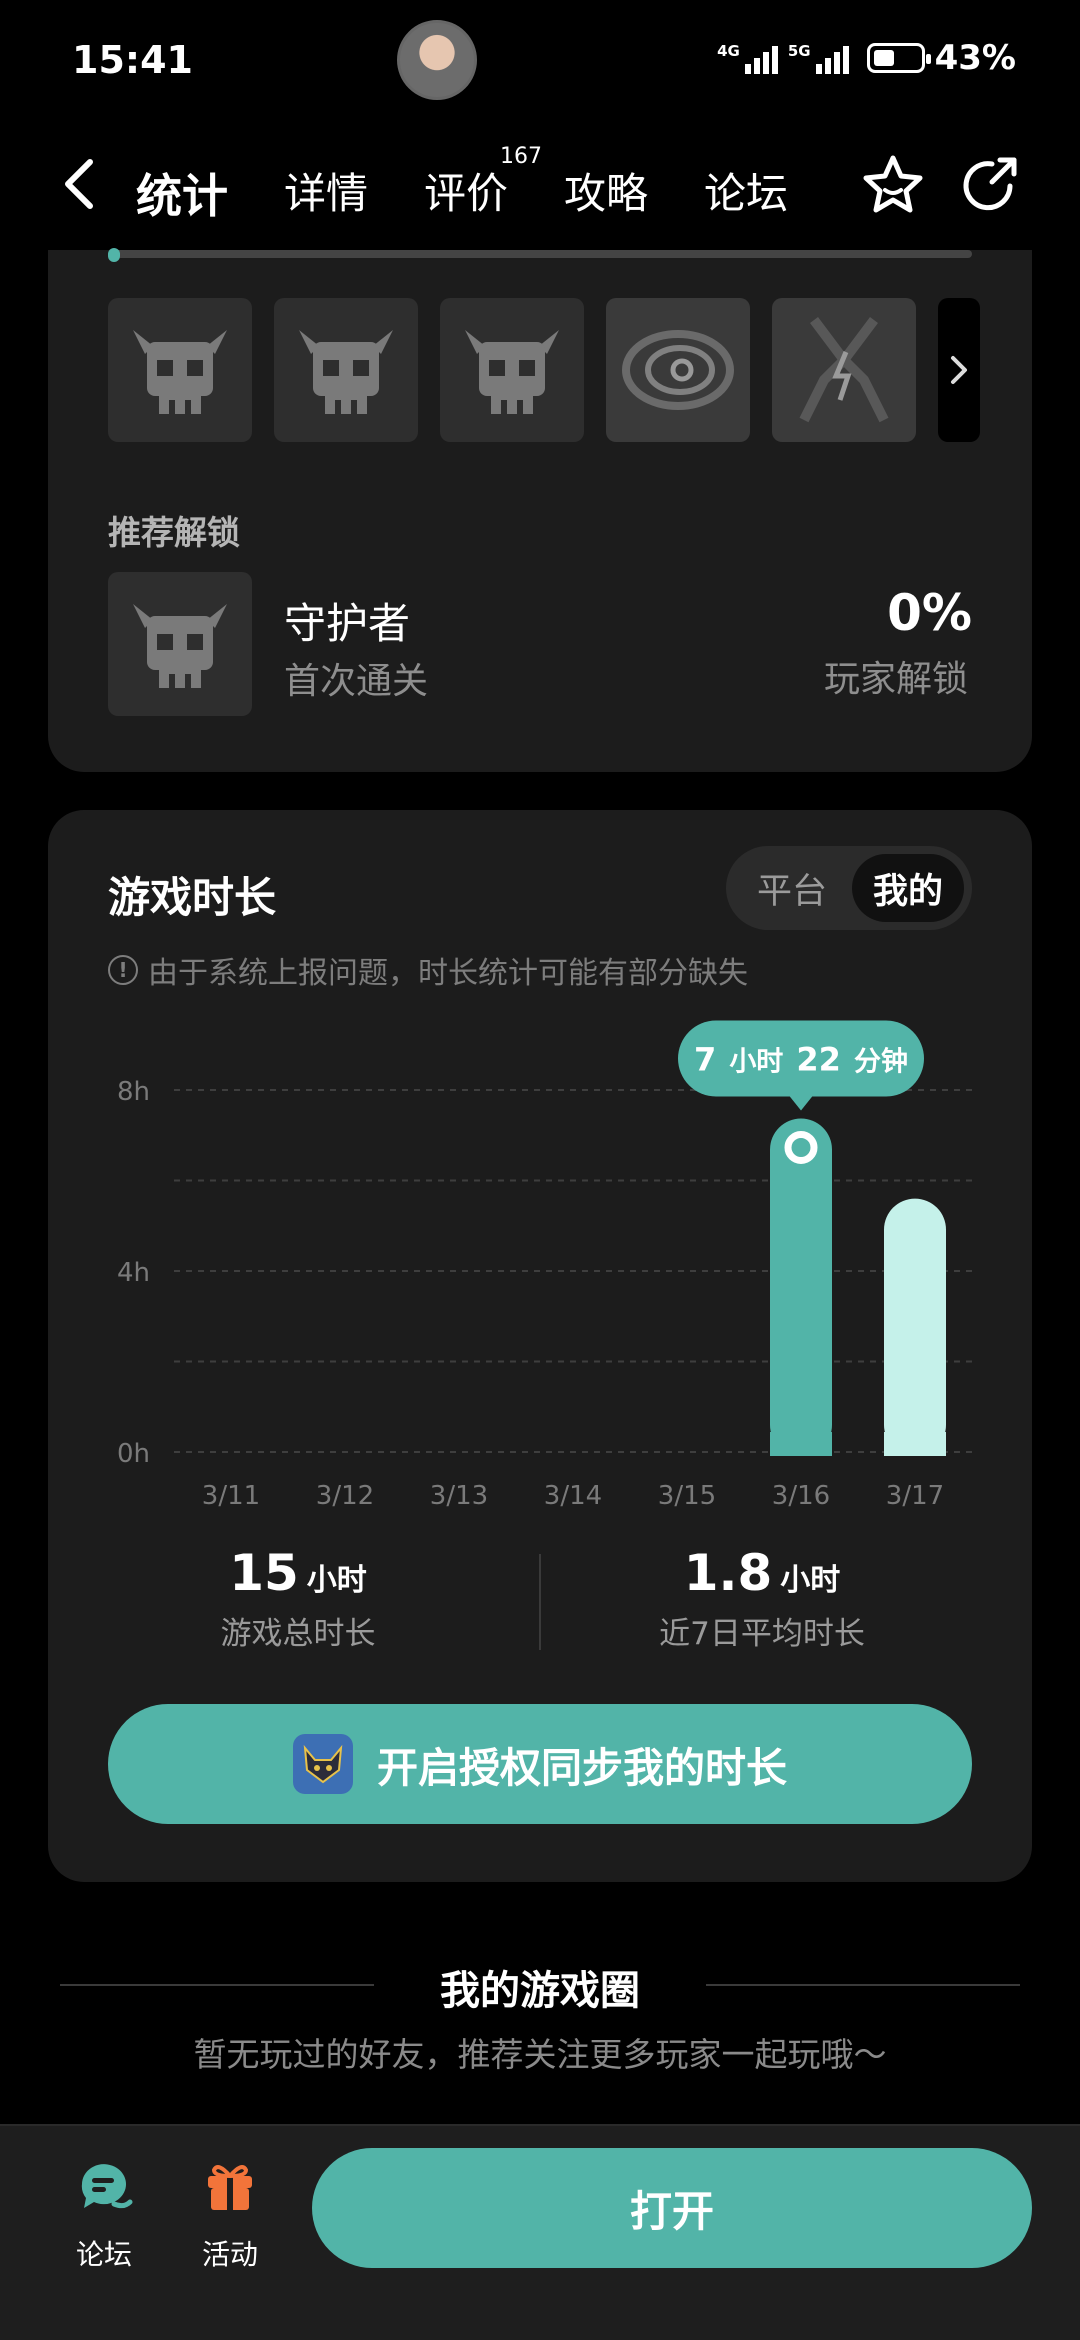 The image size is (1080, 2340). I want to click on achievement-desc: 首次通关, so click(356, 681).